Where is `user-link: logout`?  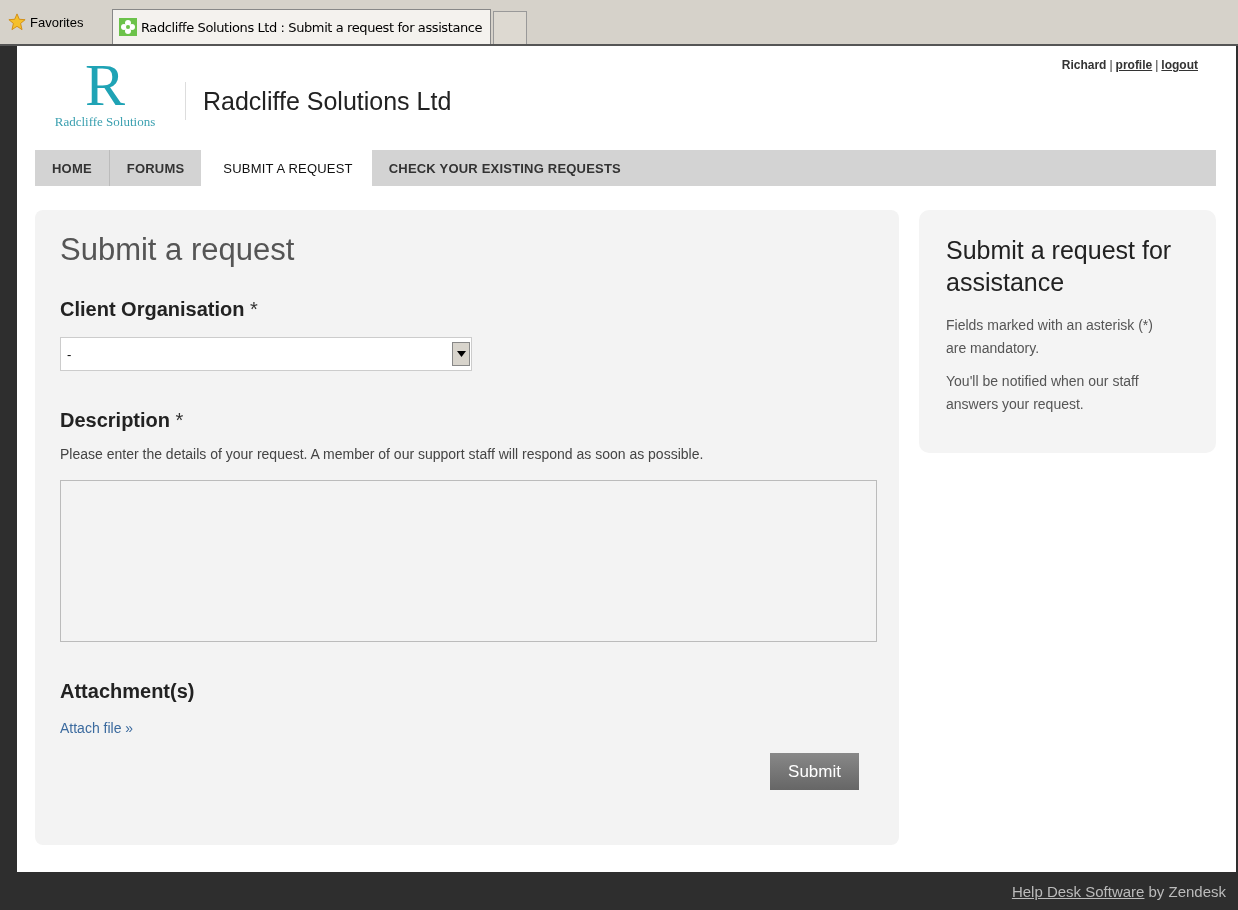 user-link: logout is located at coordinates (1179, 65).